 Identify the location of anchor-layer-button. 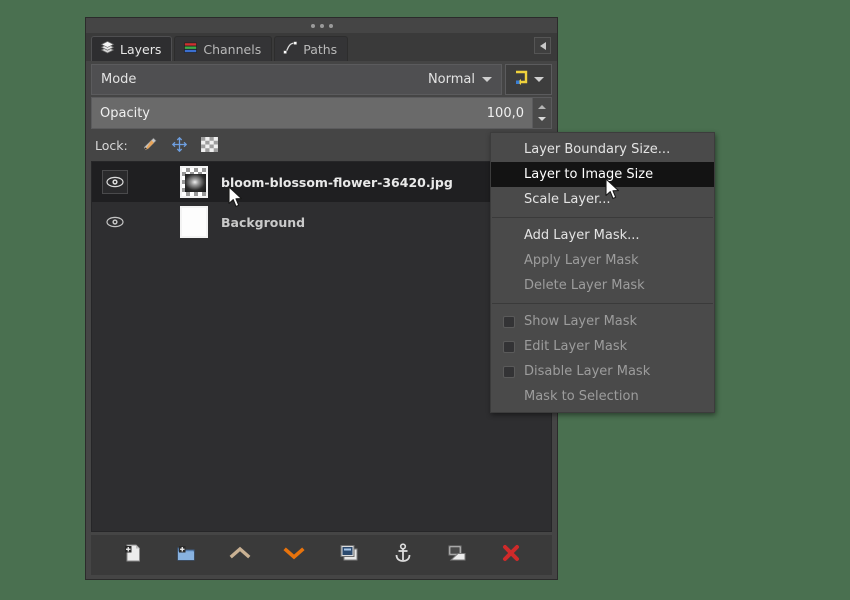
(403, 555).